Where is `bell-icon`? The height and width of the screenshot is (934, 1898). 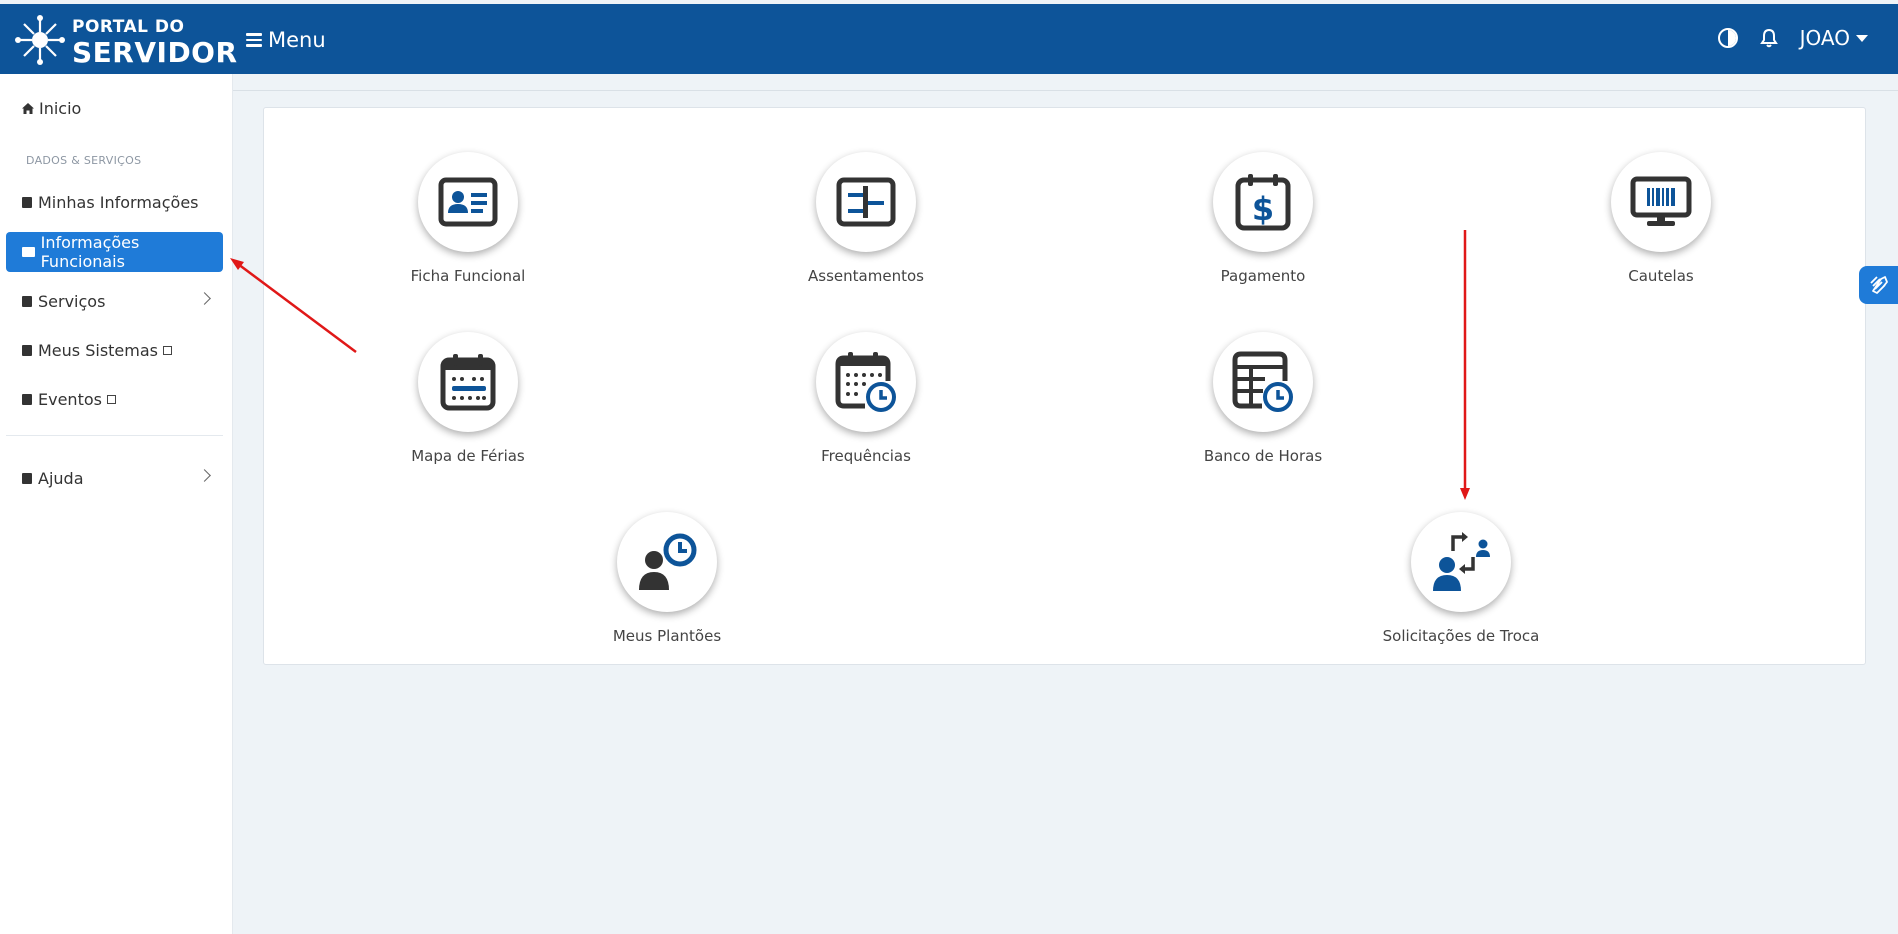
bell-icon is located at coordinates (1768, 38).